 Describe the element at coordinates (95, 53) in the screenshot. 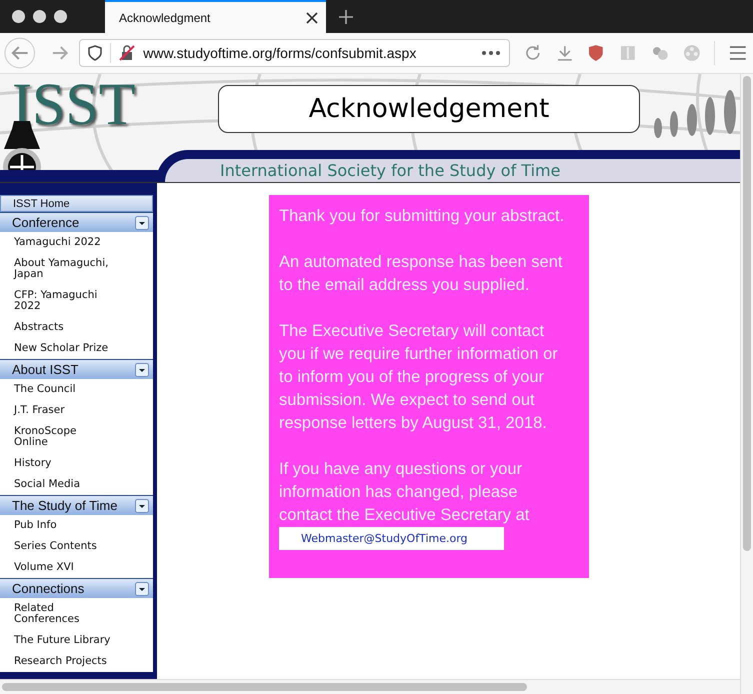

I see `shield-icon` at that location.